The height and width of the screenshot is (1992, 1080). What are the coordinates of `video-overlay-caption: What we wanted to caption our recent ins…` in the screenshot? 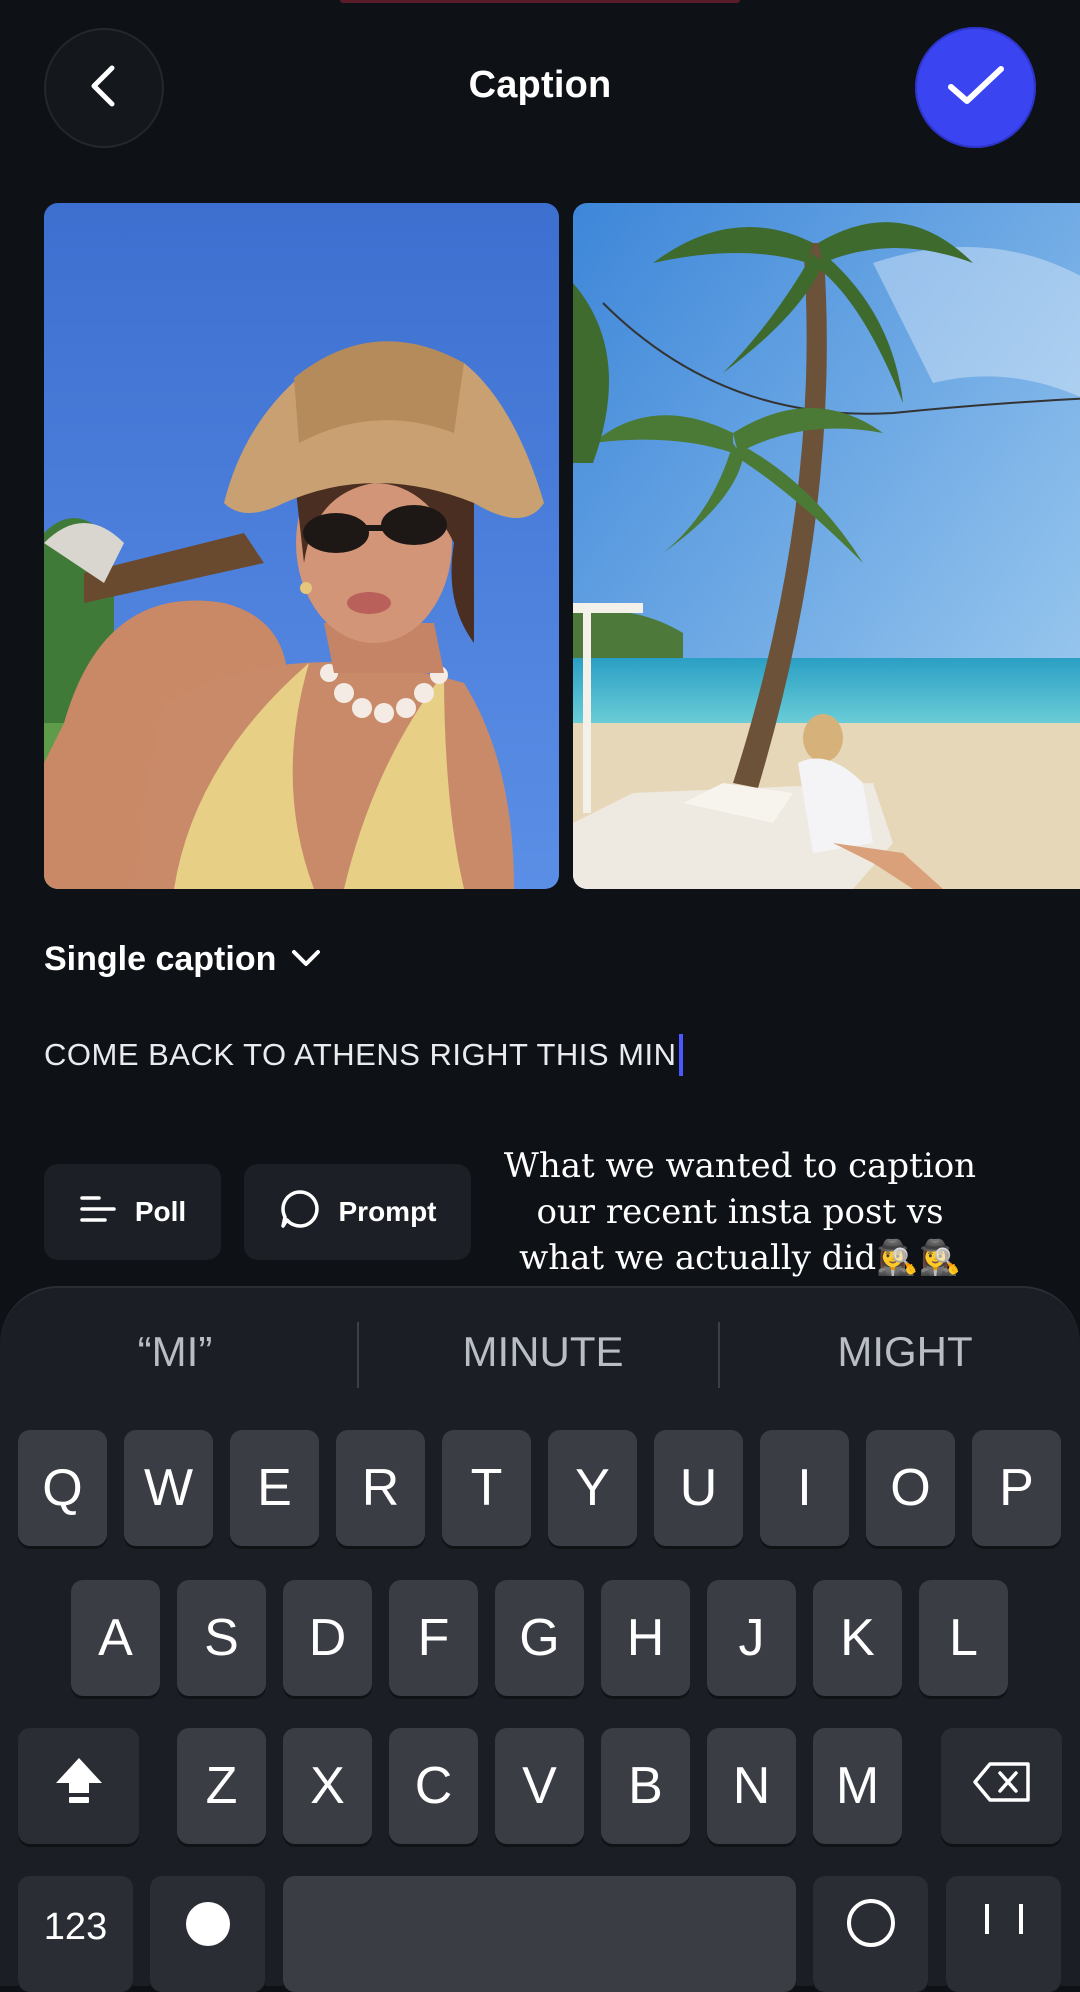 It's located at (740, 1212).